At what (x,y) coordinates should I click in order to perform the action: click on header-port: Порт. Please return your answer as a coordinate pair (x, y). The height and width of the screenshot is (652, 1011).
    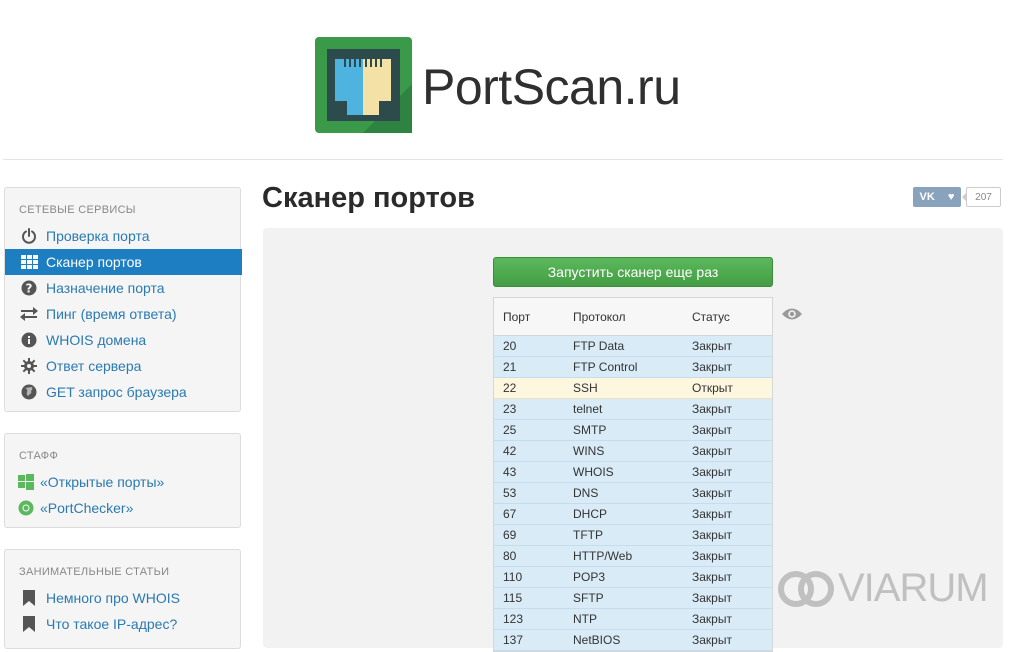
    Looking at the image, I should click on (517, 316).